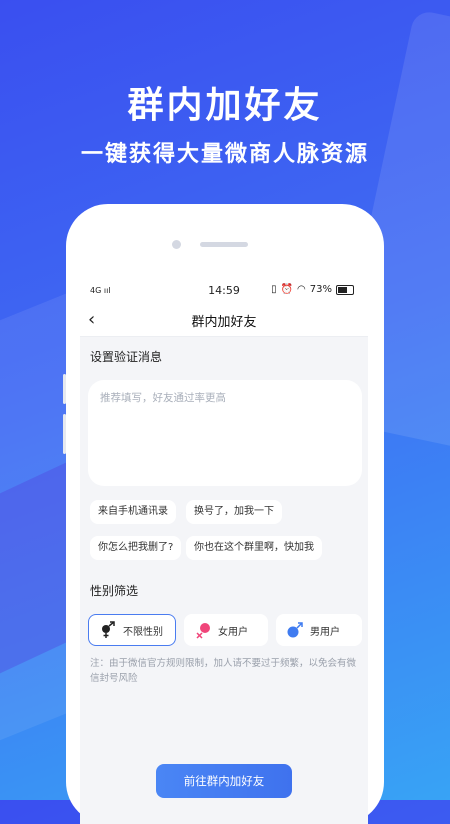 This screenshot has width=450, height=824. What do you see at coordinates (114, 591) in the screenshot?
I see `gender-section-title: 性别筛选` at bounding box center [114, 591].